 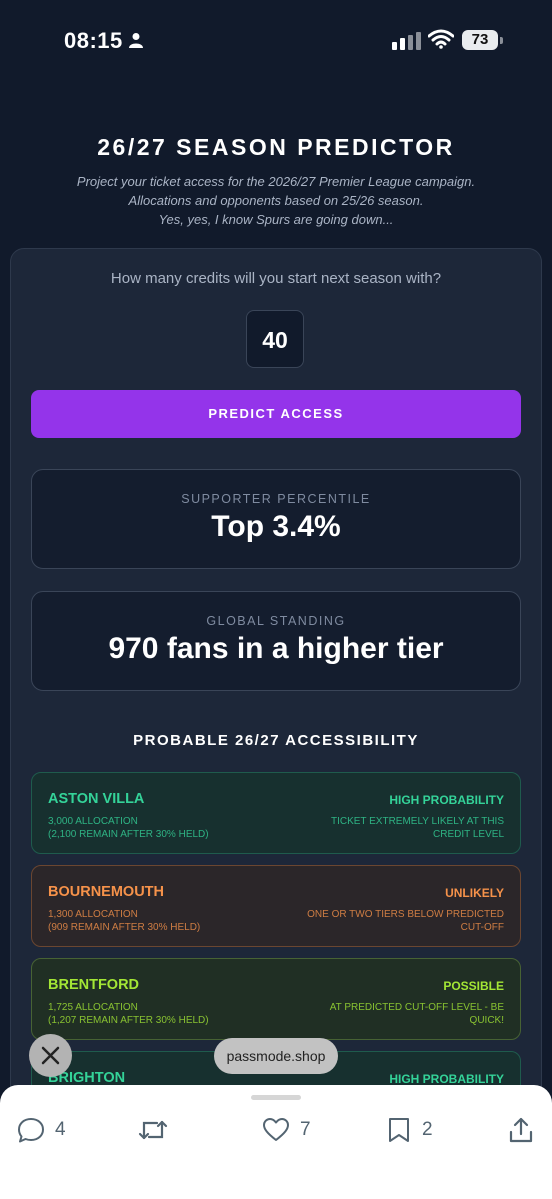 What do you see at coordinates (276, 1097) in the screenshot?
I see `sheet-grabber` at bounding box center [276, 1097].